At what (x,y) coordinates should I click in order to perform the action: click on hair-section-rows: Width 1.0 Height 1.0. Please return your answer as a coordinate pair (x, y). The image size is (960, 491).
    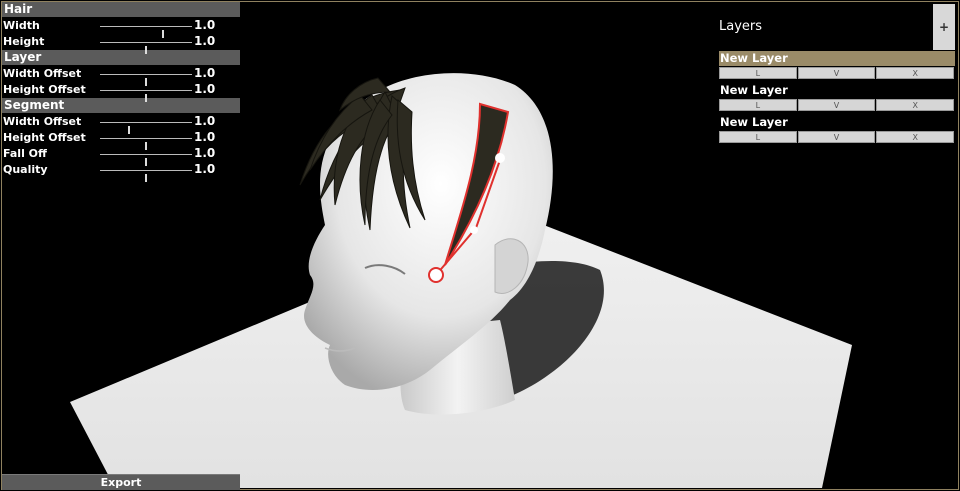
    Looking at the image, I should click on (121, 36).